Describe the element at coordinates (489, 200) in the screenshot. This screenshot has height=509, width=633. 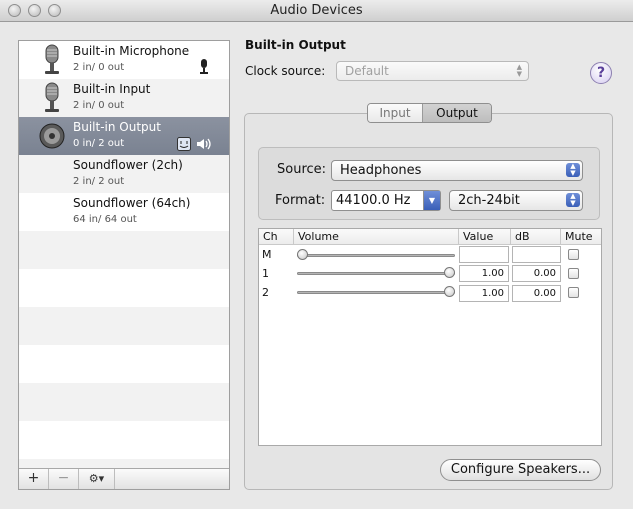
I see `bit-format-value: 2ch-24bit` at that location.